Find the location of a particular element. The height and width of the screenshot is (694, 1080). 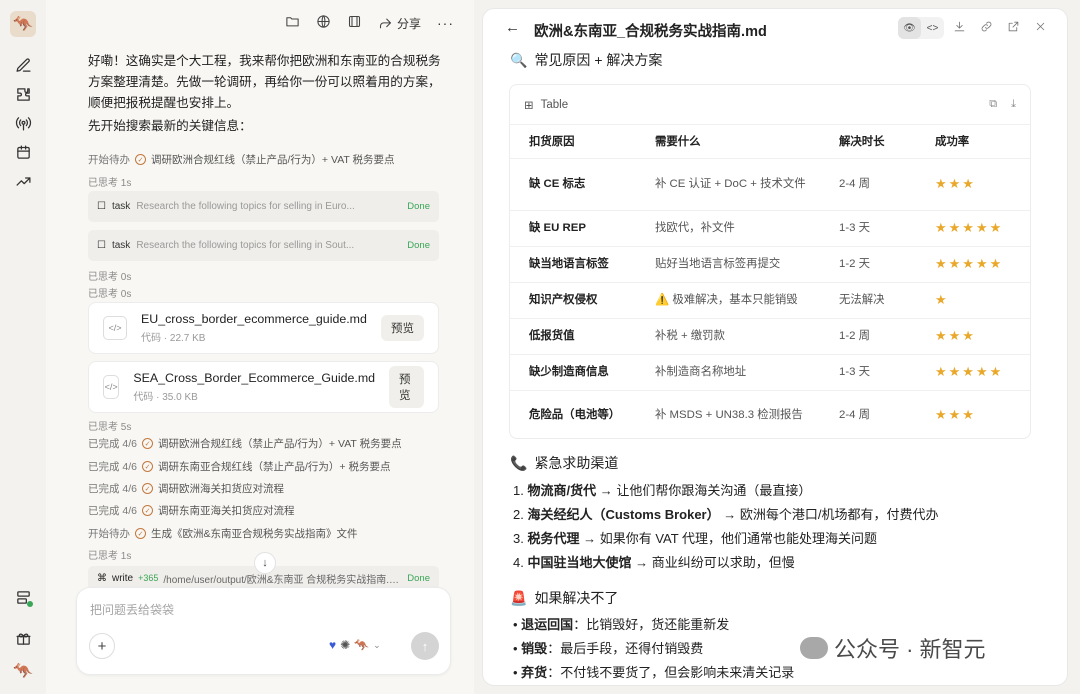

list-item: • 销毁：最后手段，还得付销毁费 is located at coordinates (608, 648).